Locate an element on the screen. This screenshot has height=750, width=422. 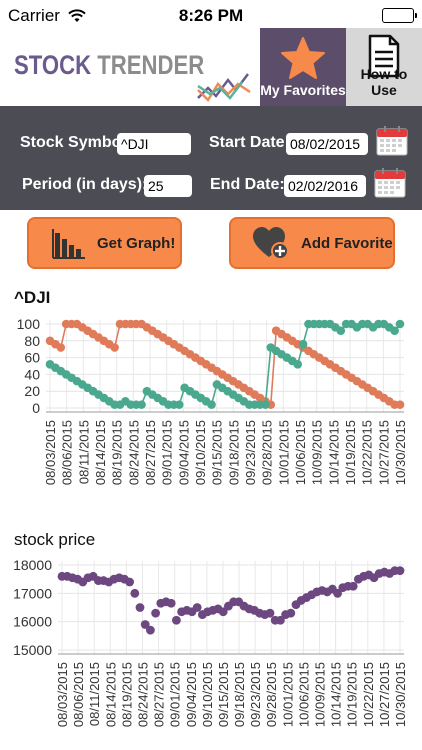
logo-word-trender: TRENDER is located at coordinates (151, 65).